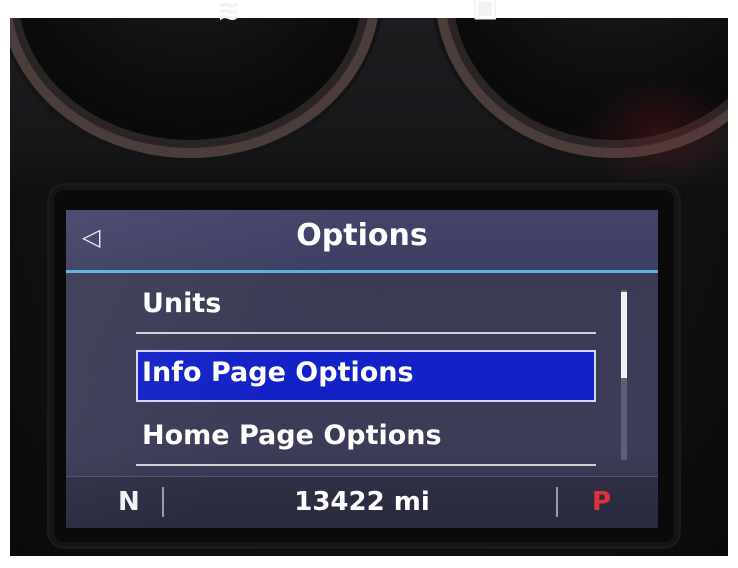  I want to click on status-bar: N 13422 mi P, so click(362, 502).